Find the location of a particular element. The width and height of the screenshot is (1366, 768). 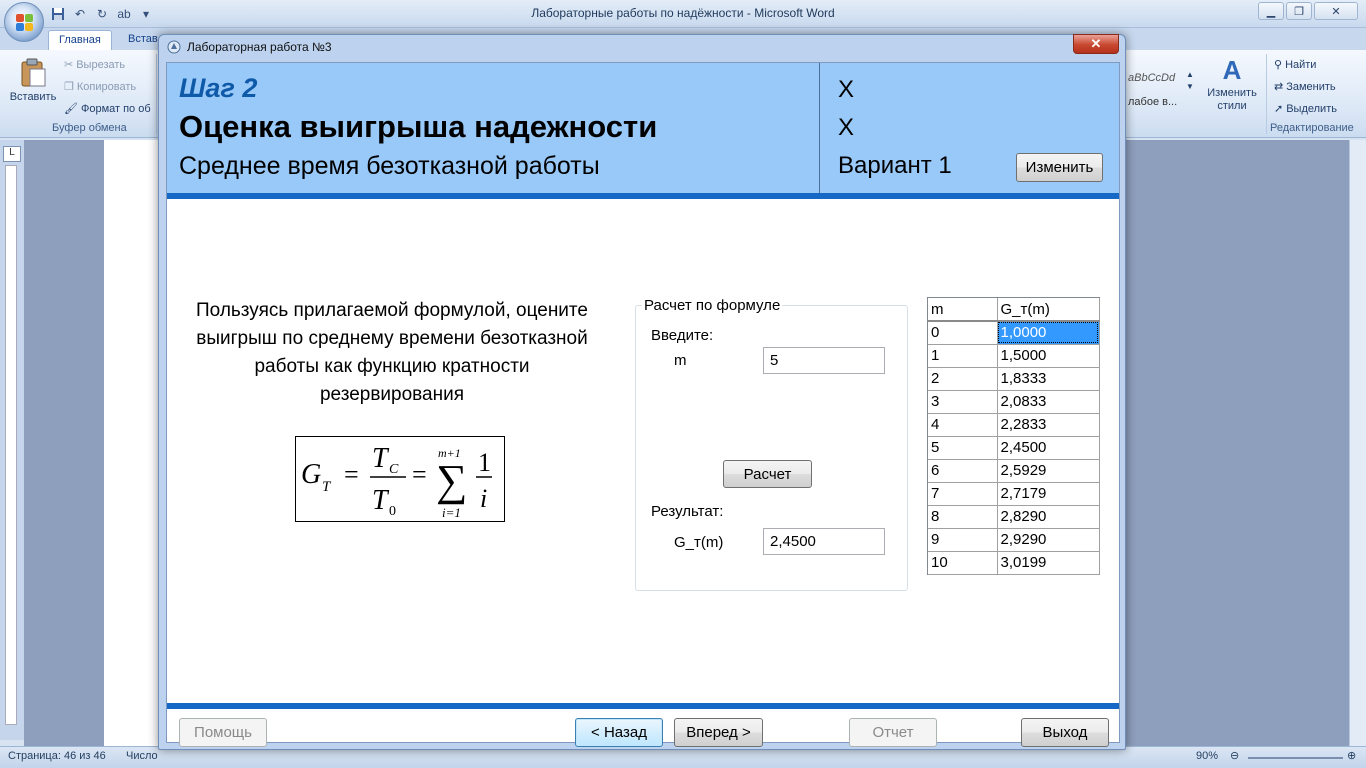

zoom-level: 90% is located at coordinates (1207, 756).